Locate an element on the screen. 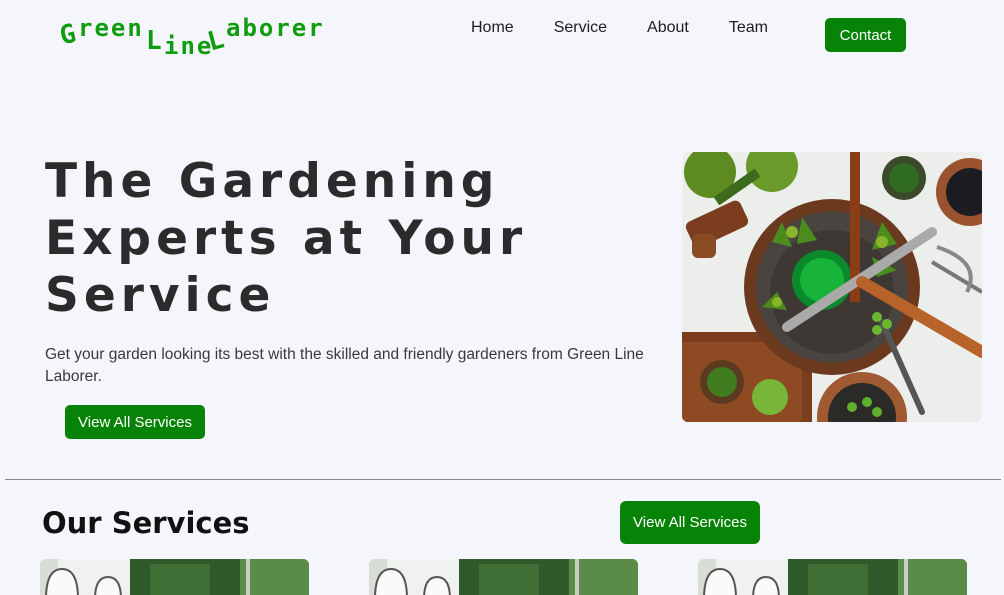 Image resolution: width=1004 pixels, height=595 pixels. hero-title: The Gardening Experts at Your Service is located at coordinates (286, 238).